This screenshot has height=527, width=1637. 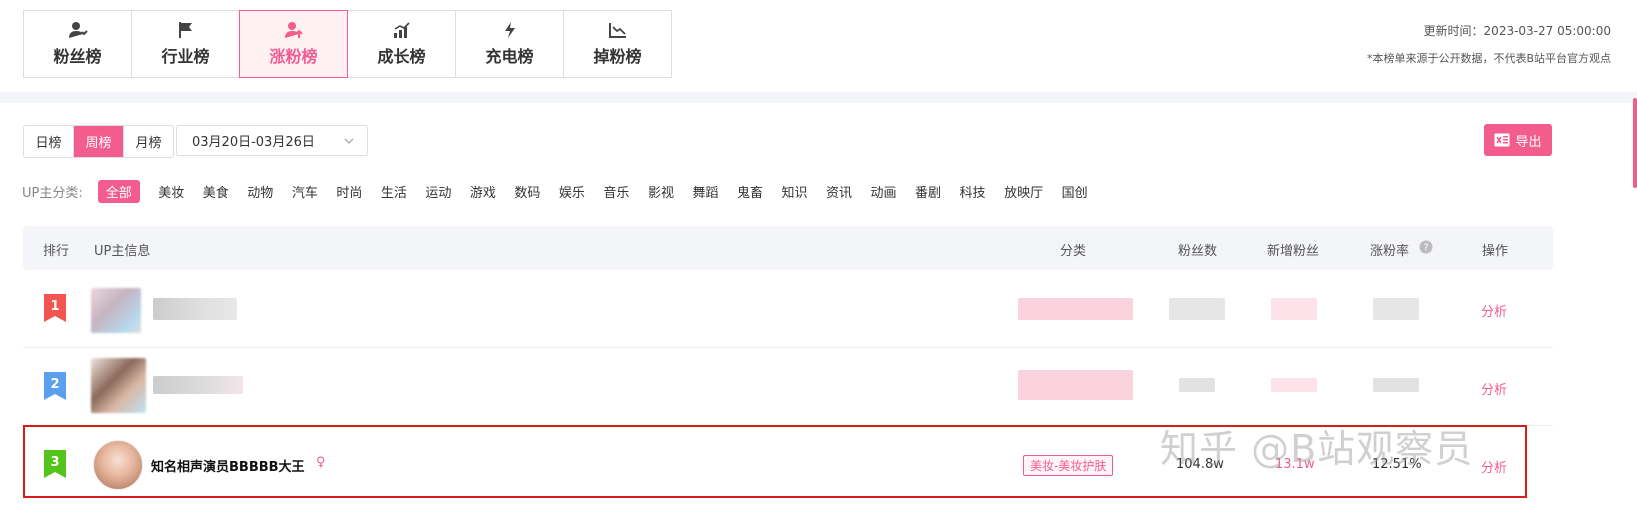 What do you see at coordinates (78, 30) in the screenshot?
I see `user-heart-icon` at bounding box center [78, 30].